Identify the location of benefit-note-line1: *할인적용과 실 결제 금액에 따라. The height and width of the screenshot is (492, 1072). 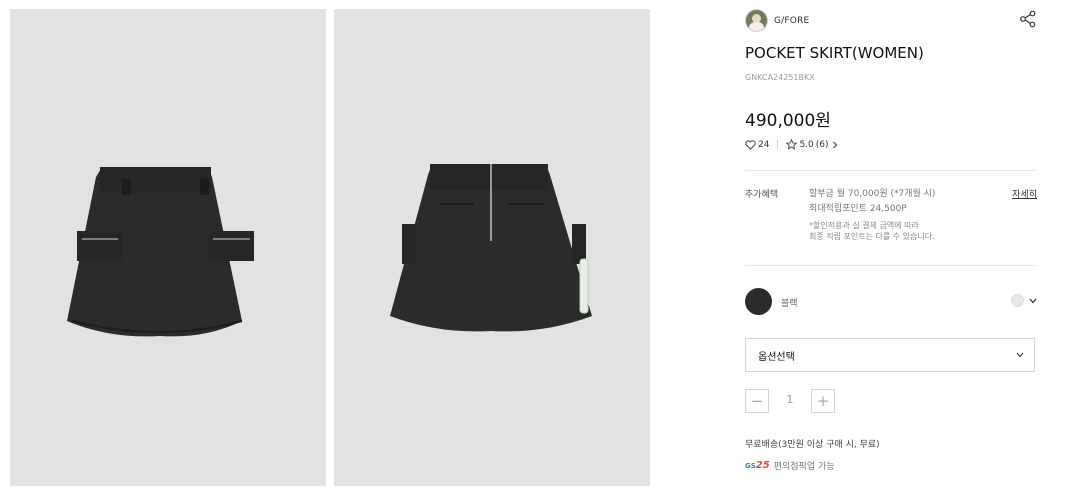
(864, 225).